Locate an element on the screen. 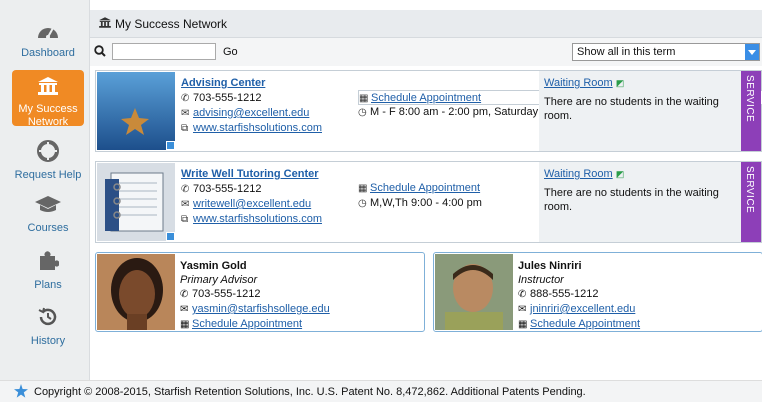 The width and height of the screenshot is (762, 402). person-email-link: yasmin@starfishsollege.edu is located at coordinates (261, 309).